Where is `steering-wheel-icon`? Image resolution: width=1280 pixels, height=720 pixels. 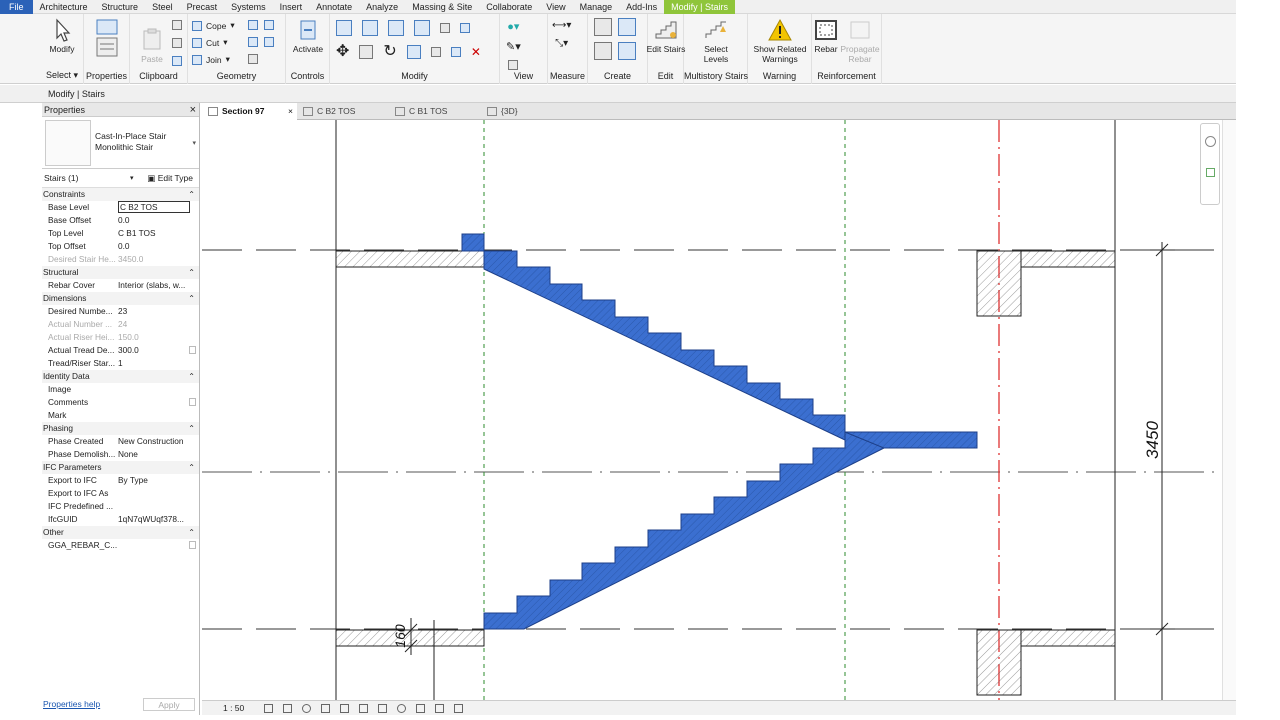 steering-wheel-icon is located at coordinates (1210, 141).